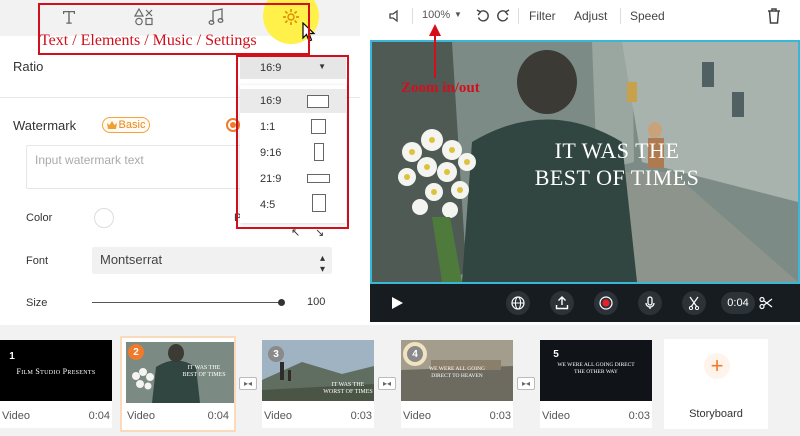 The width and height of the screenshot is (800, 436). I want to click on caption-line: IT WAS THE, so click(617, 150).